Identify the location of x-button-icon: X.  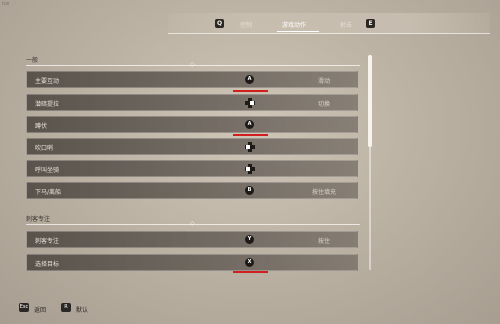
(249, 262).